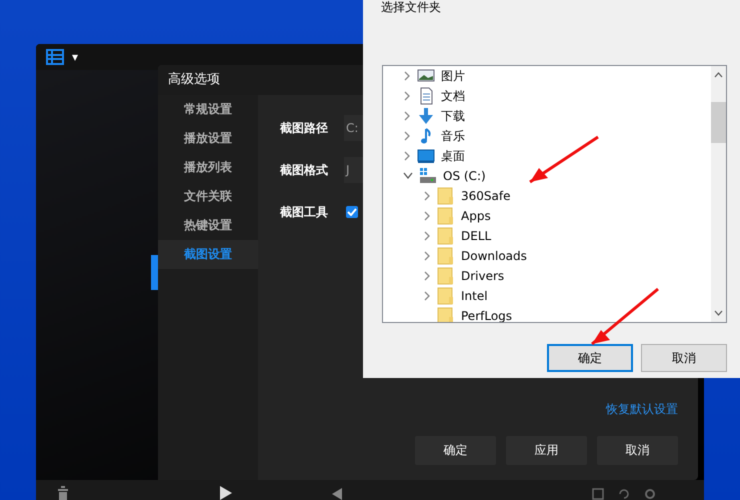 The height and width of the screenshot is (500, 740). I want to click on setting-label: 截图路径, so click(304, 128).